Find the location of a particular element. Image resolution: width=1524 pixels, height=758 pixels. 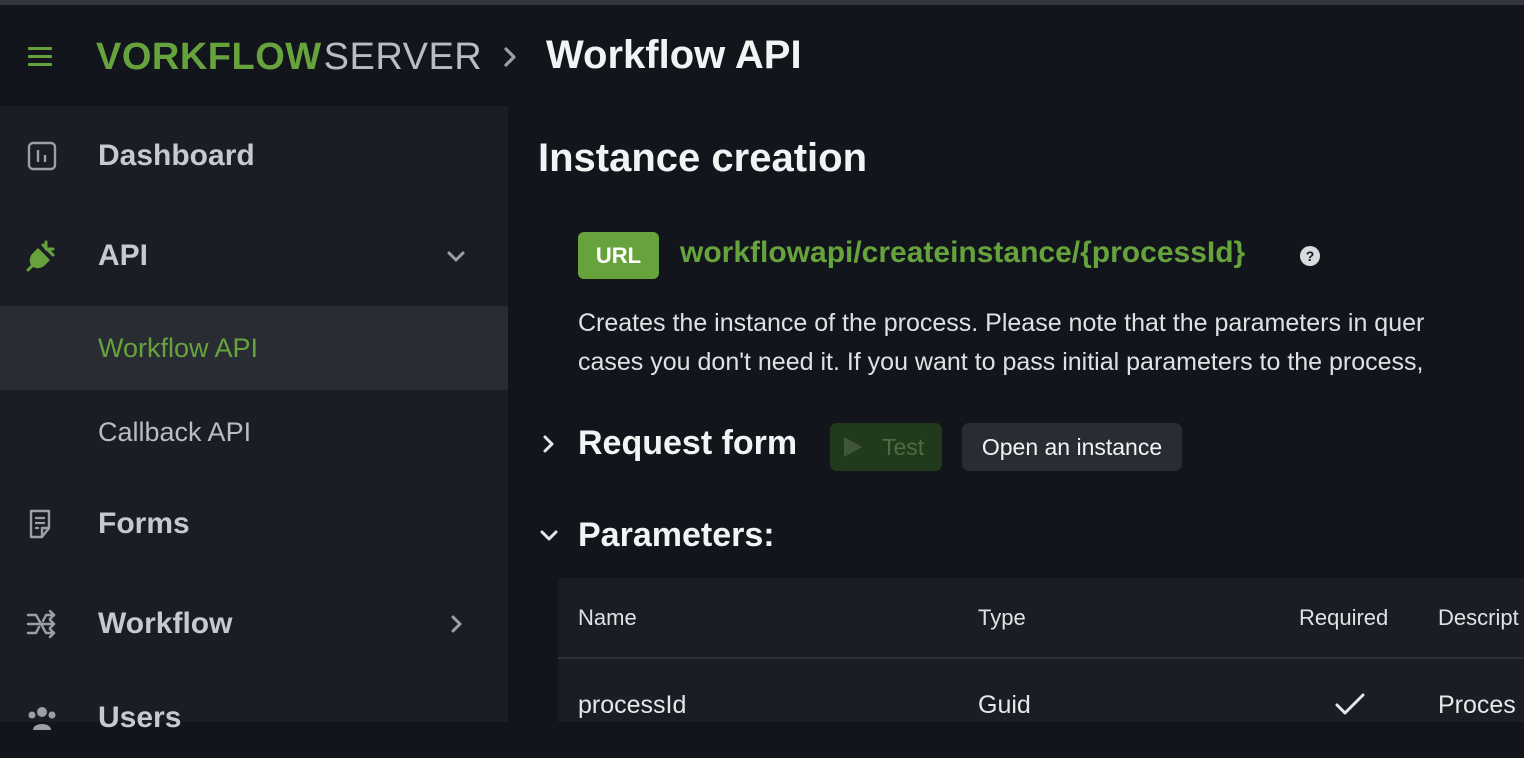

open-instance-button: Open an instance is located at coordinates (1072, 447).